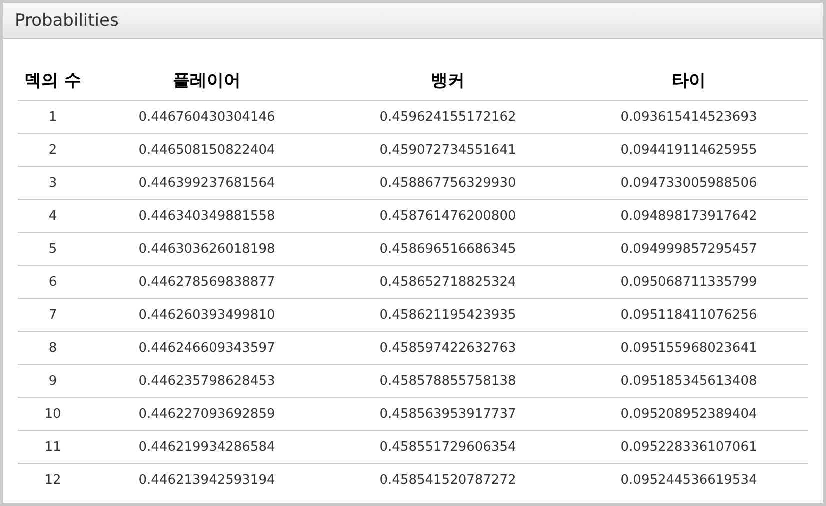 This screenshot has height=506, width=826. What do you see at coordinates (448, 381) in the screenshot?
I see `table-cell: 0.458578855758138` at bounding box center [448, 381].